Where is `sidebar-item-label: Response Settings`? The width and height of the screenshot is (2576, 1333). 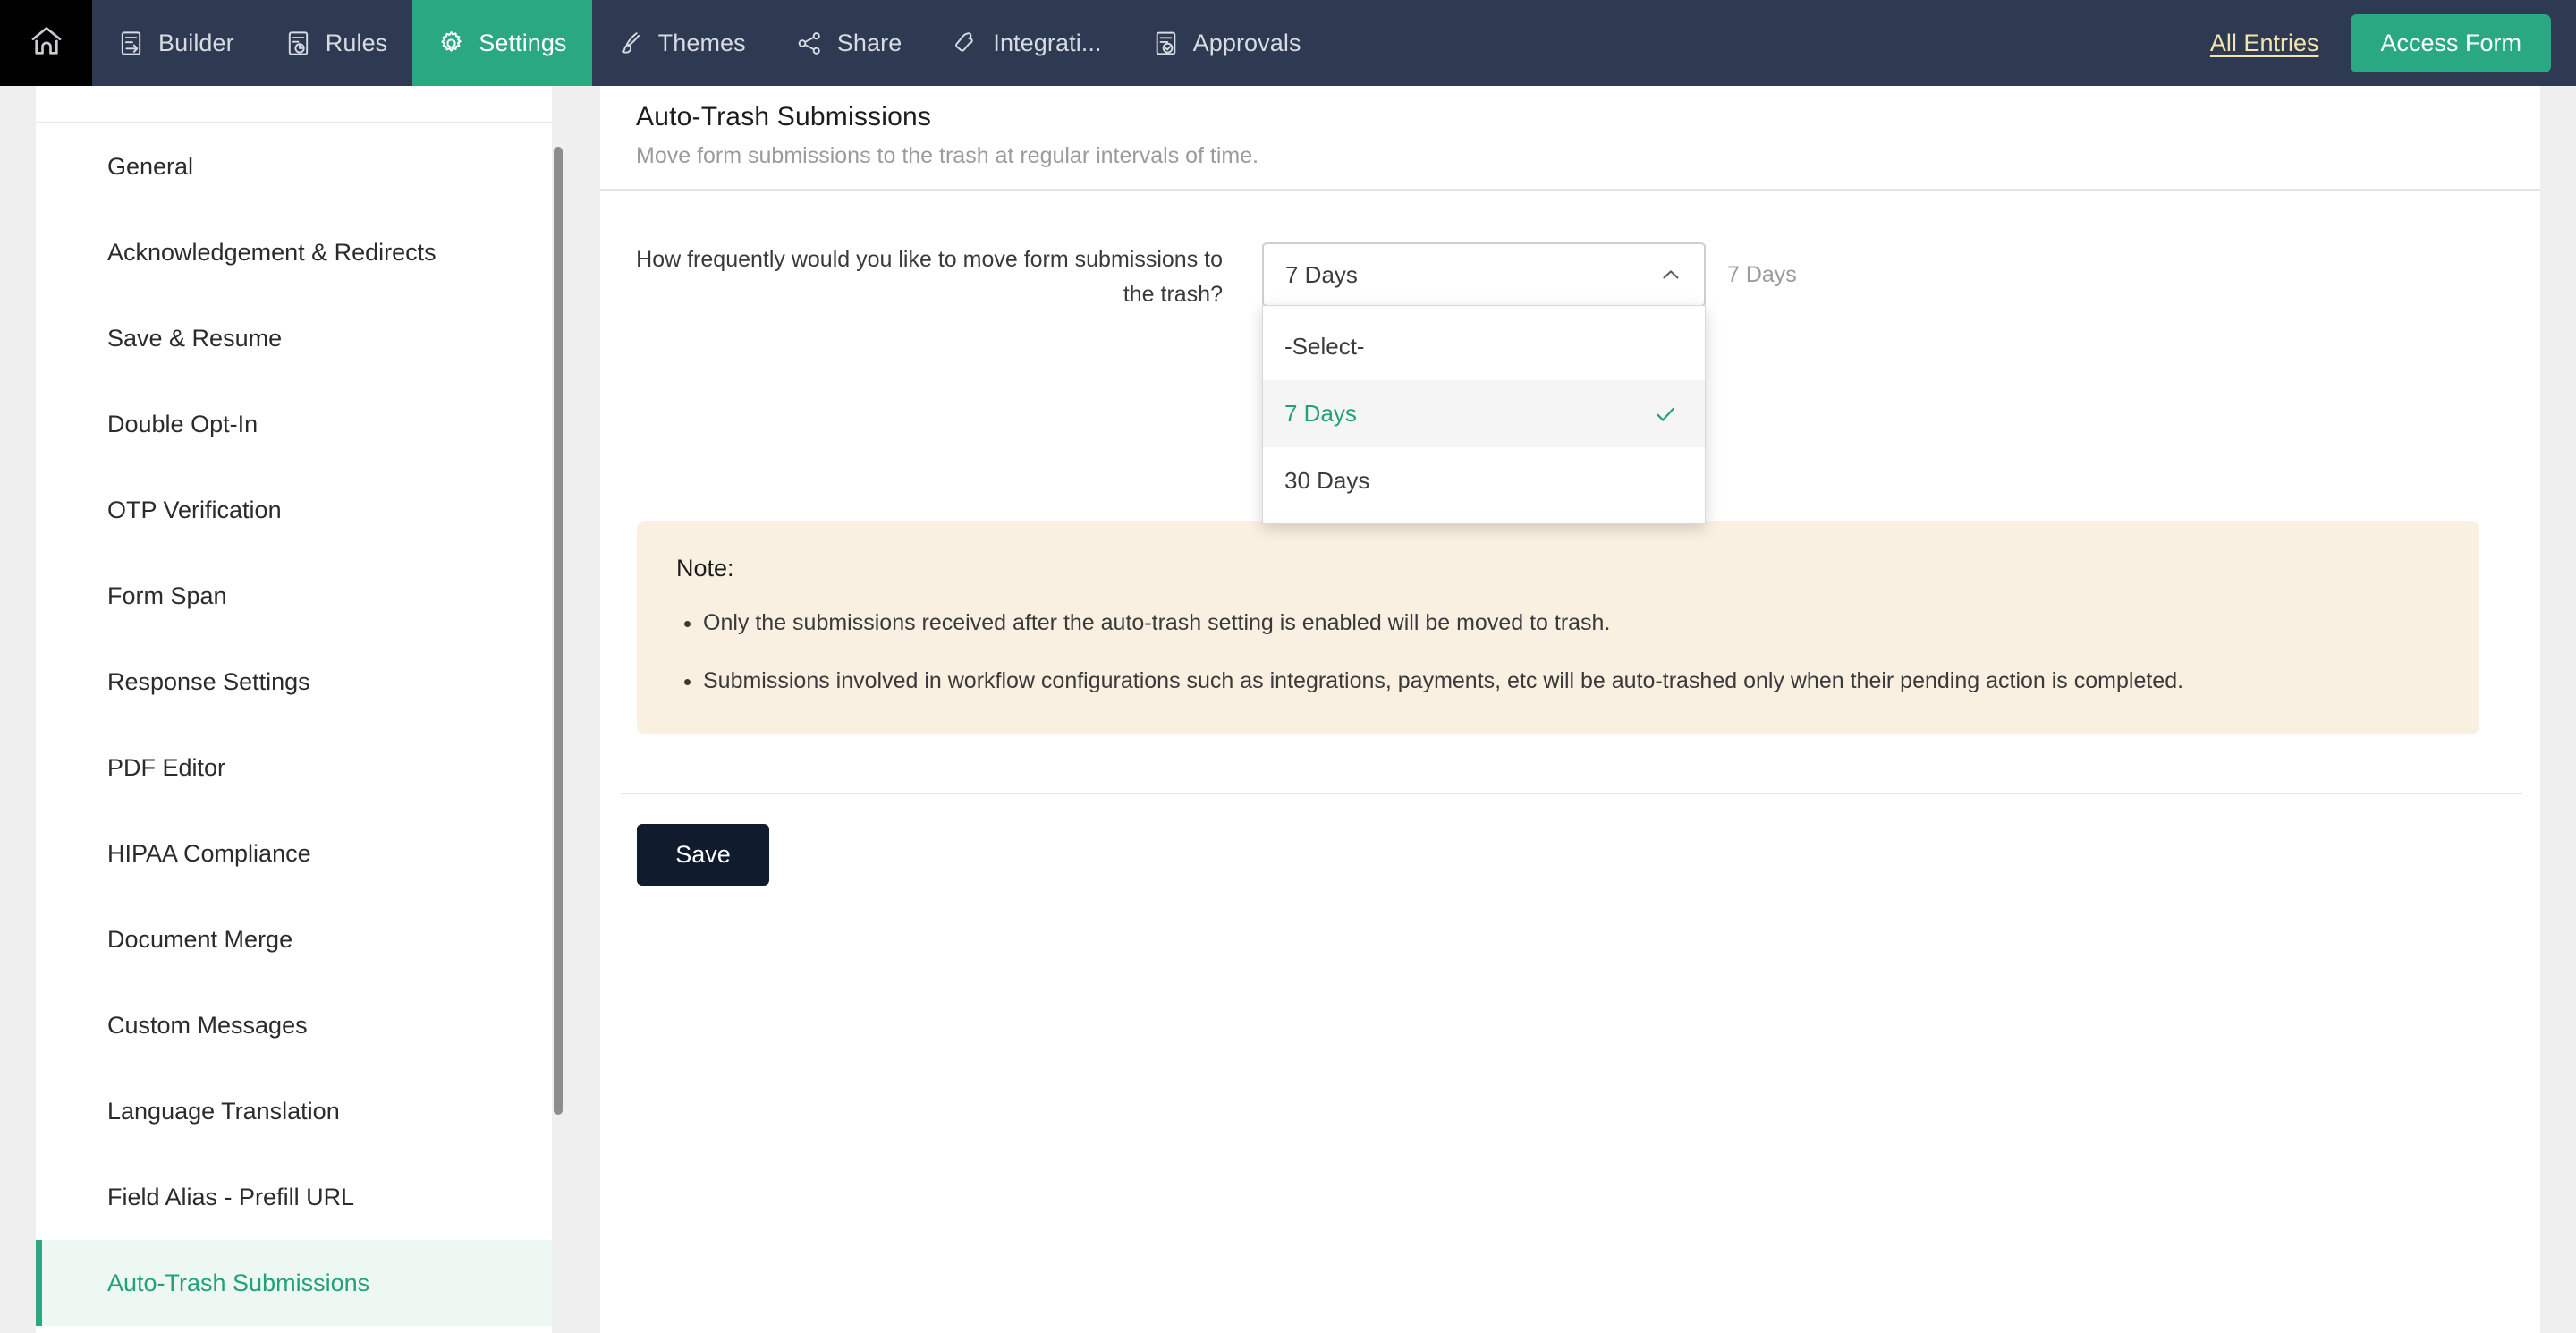 sidebar-item-label: Response Settings is located at coordinates (208, 681).